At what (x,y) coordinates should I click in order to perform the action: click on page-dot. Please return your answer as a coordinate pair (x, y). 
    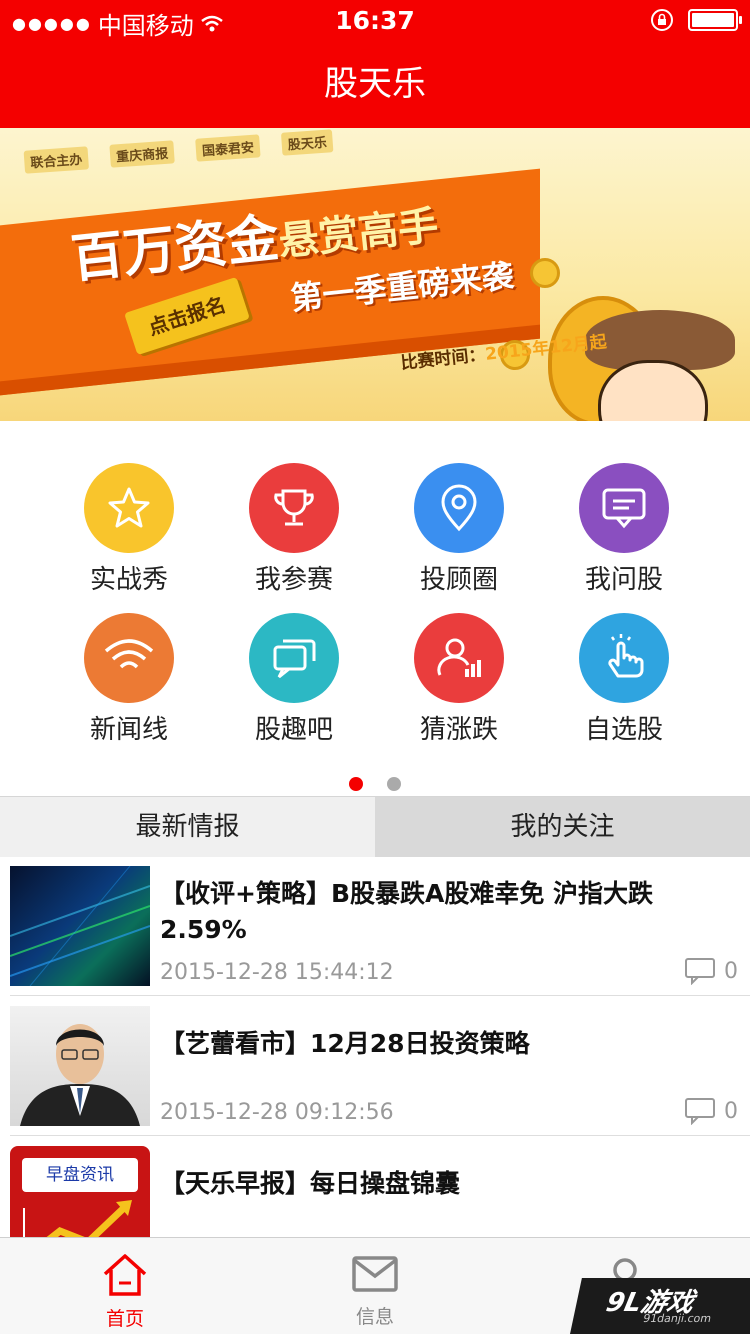
    Looking at the image, I should click on (394, 784).